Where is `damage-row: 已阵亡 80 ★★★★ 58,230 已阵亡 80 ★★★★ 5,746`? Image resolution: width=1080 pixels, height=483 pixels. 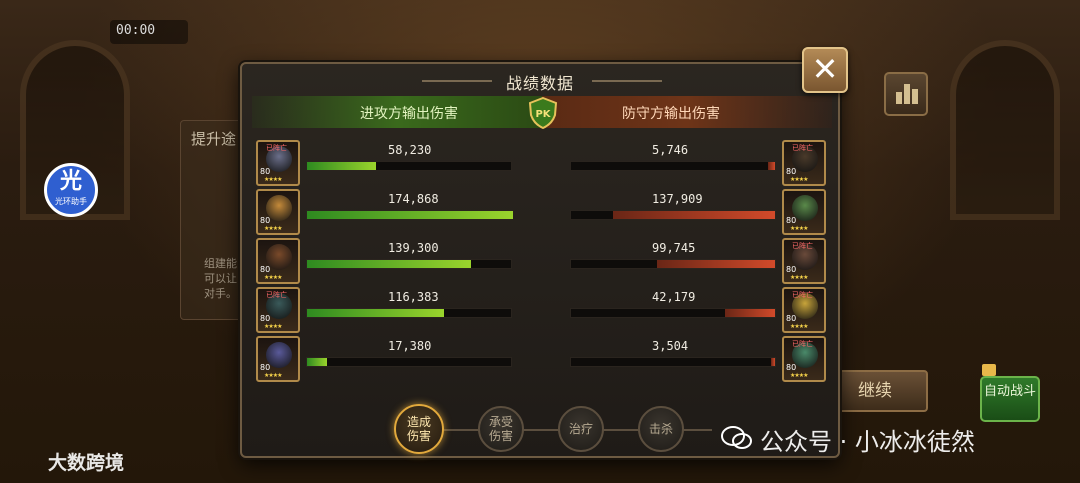 damage-row: 已阵亡 80 ★★★★ 58,230 已阵亡 80 ★★★★ 5,746 is located at coordinates (542, 163).